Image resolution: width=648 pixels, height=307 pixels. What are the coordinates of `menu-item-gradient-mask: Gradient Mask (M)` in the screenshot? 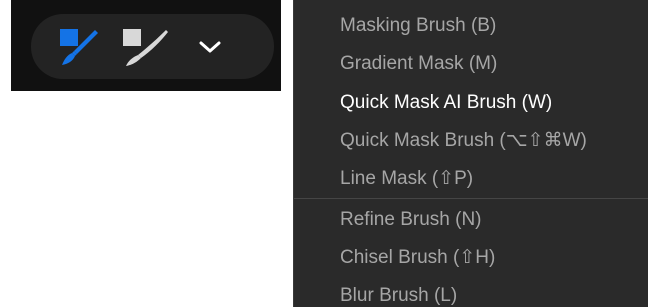 It's located at (418, 64).